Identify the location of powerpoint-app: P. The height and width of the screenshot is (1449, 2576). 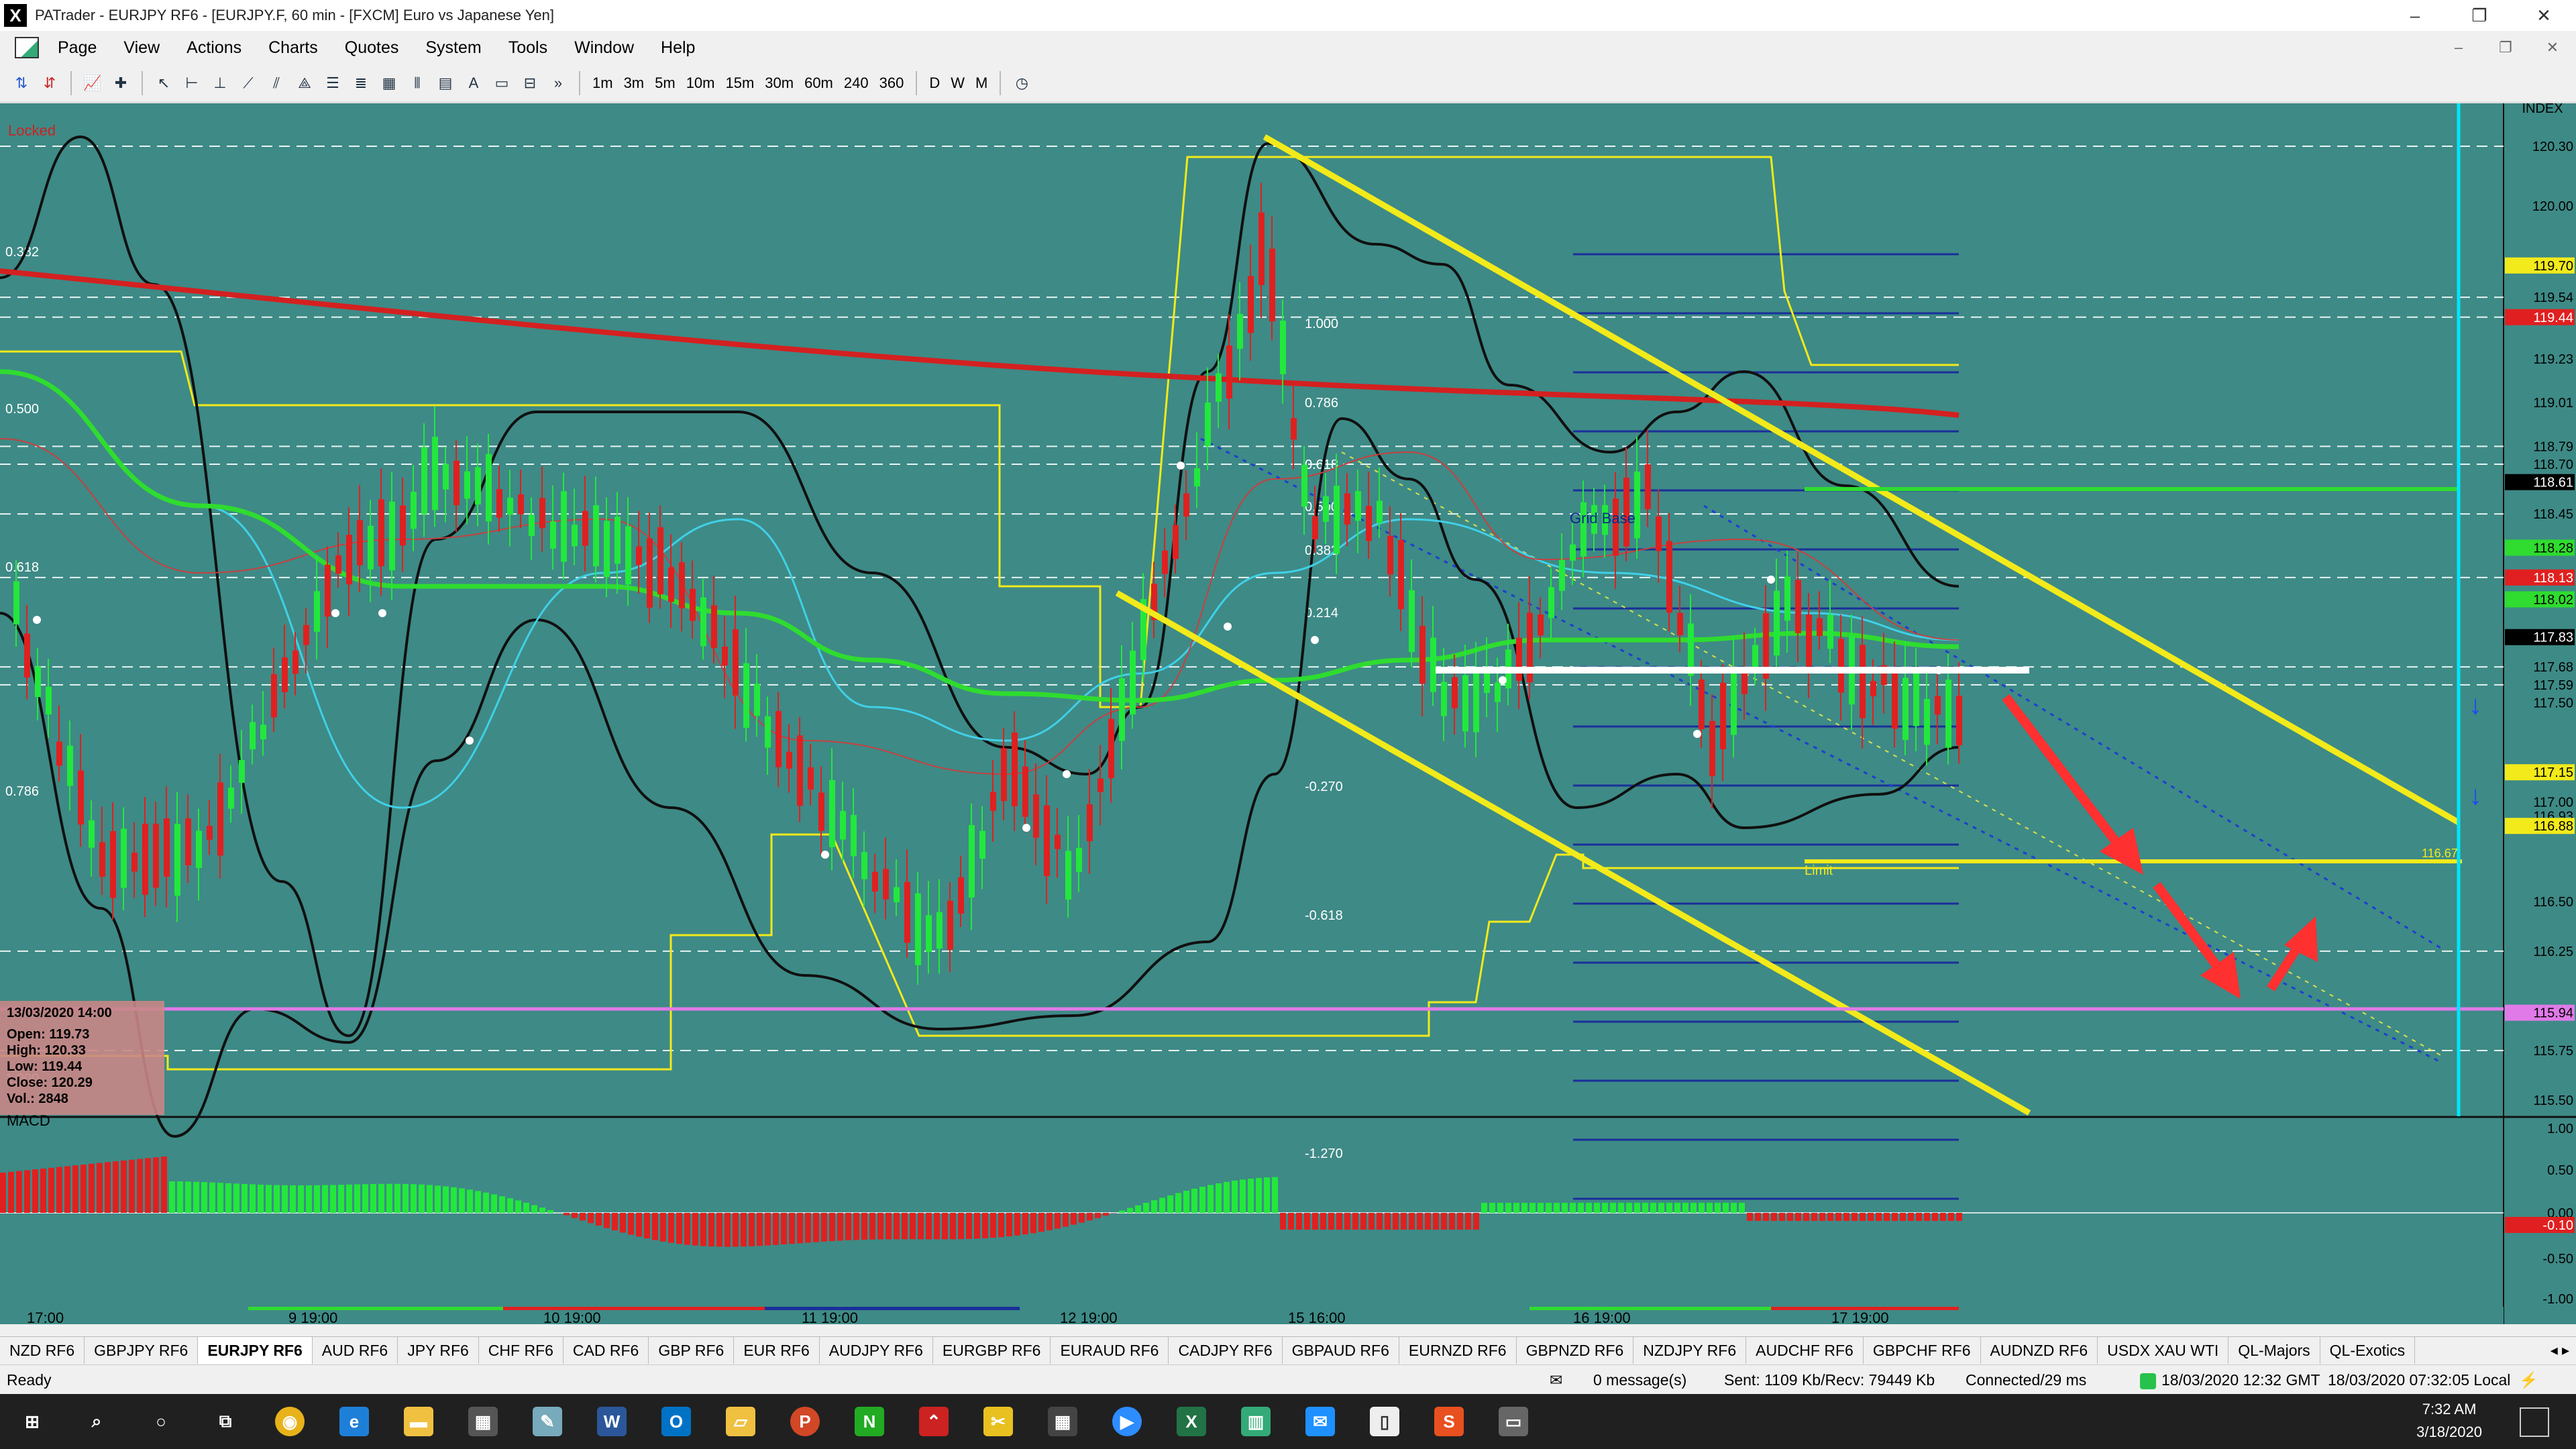
(805, 1421).